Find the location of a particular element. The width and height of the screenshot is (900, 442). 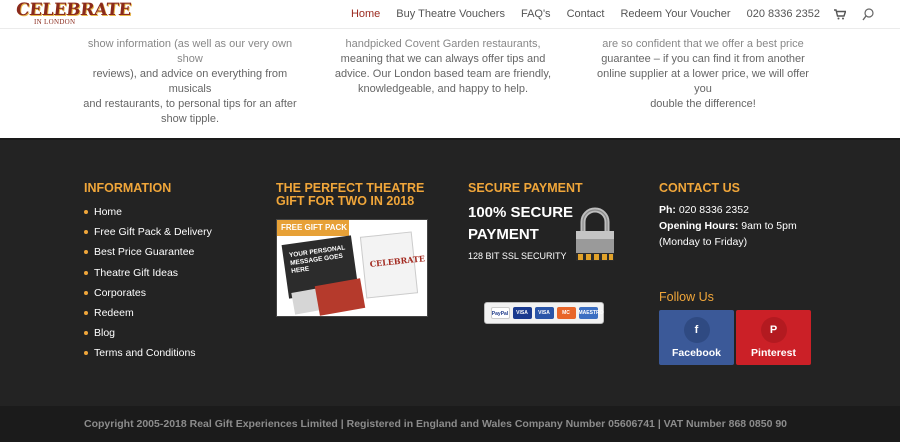

site-logo: CELEBRATE IN LONDON is located at coordinates (73, 13).